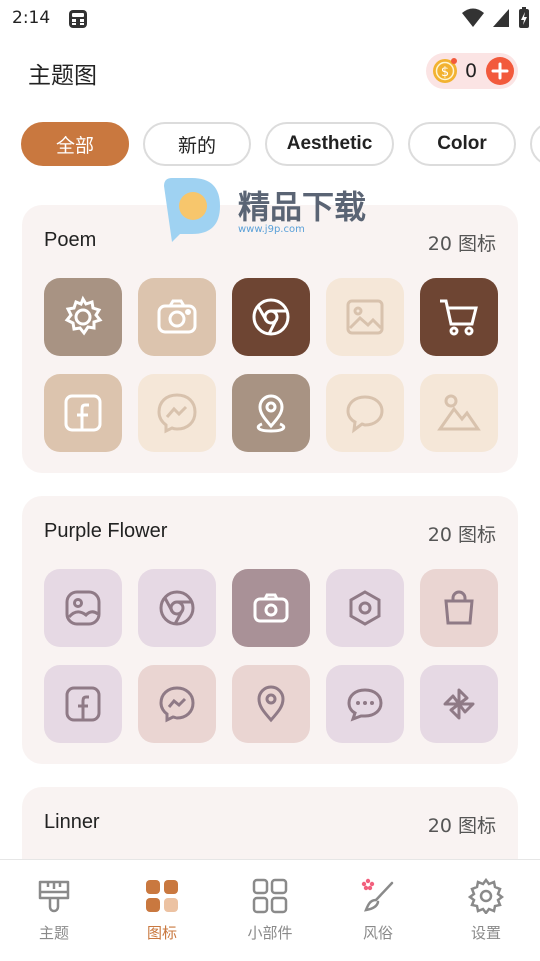  Describe the element at coordinates (72, 822) in the screenshot. I see `card-title: Linner` at that location.